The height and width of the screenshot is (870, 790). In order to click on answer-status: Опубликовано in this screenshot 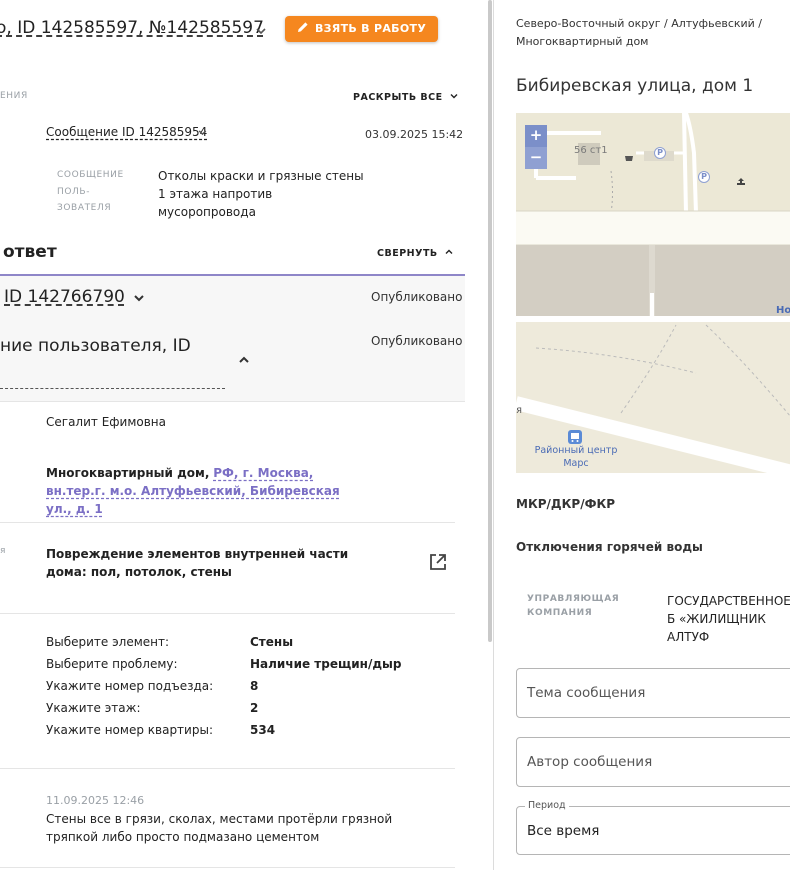, I will do `click(417, 297)`.